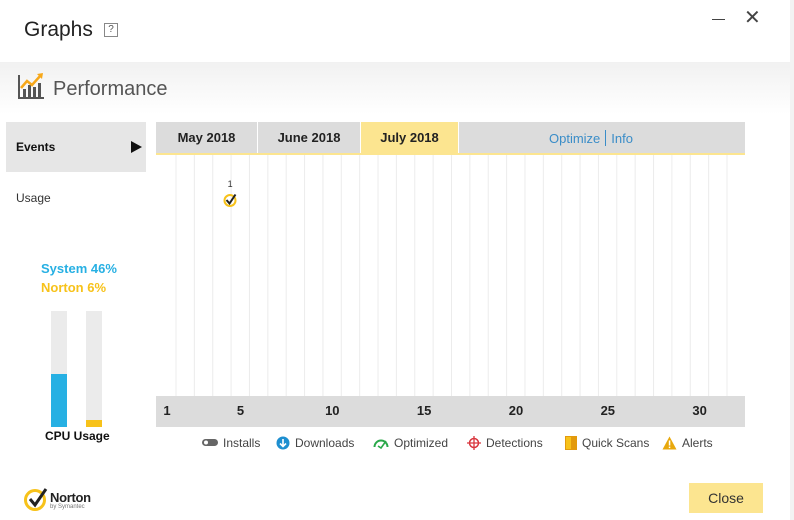 Image resolution: width=794 pixels, height=520 pixels. What do you see at coordinates (33, 198) in the screenshot?
I see `nav-item-label: Usage` at bounding box center [33, 198].